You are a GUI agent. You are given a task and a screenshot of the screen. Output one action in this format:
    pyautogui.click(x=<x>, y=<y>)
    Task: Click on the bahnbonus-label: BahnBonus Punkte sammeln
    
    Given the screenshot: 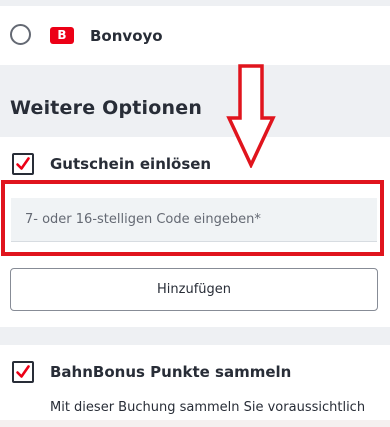 What is the action you would take?
    pyautogui.click(x=171, y=372)
    